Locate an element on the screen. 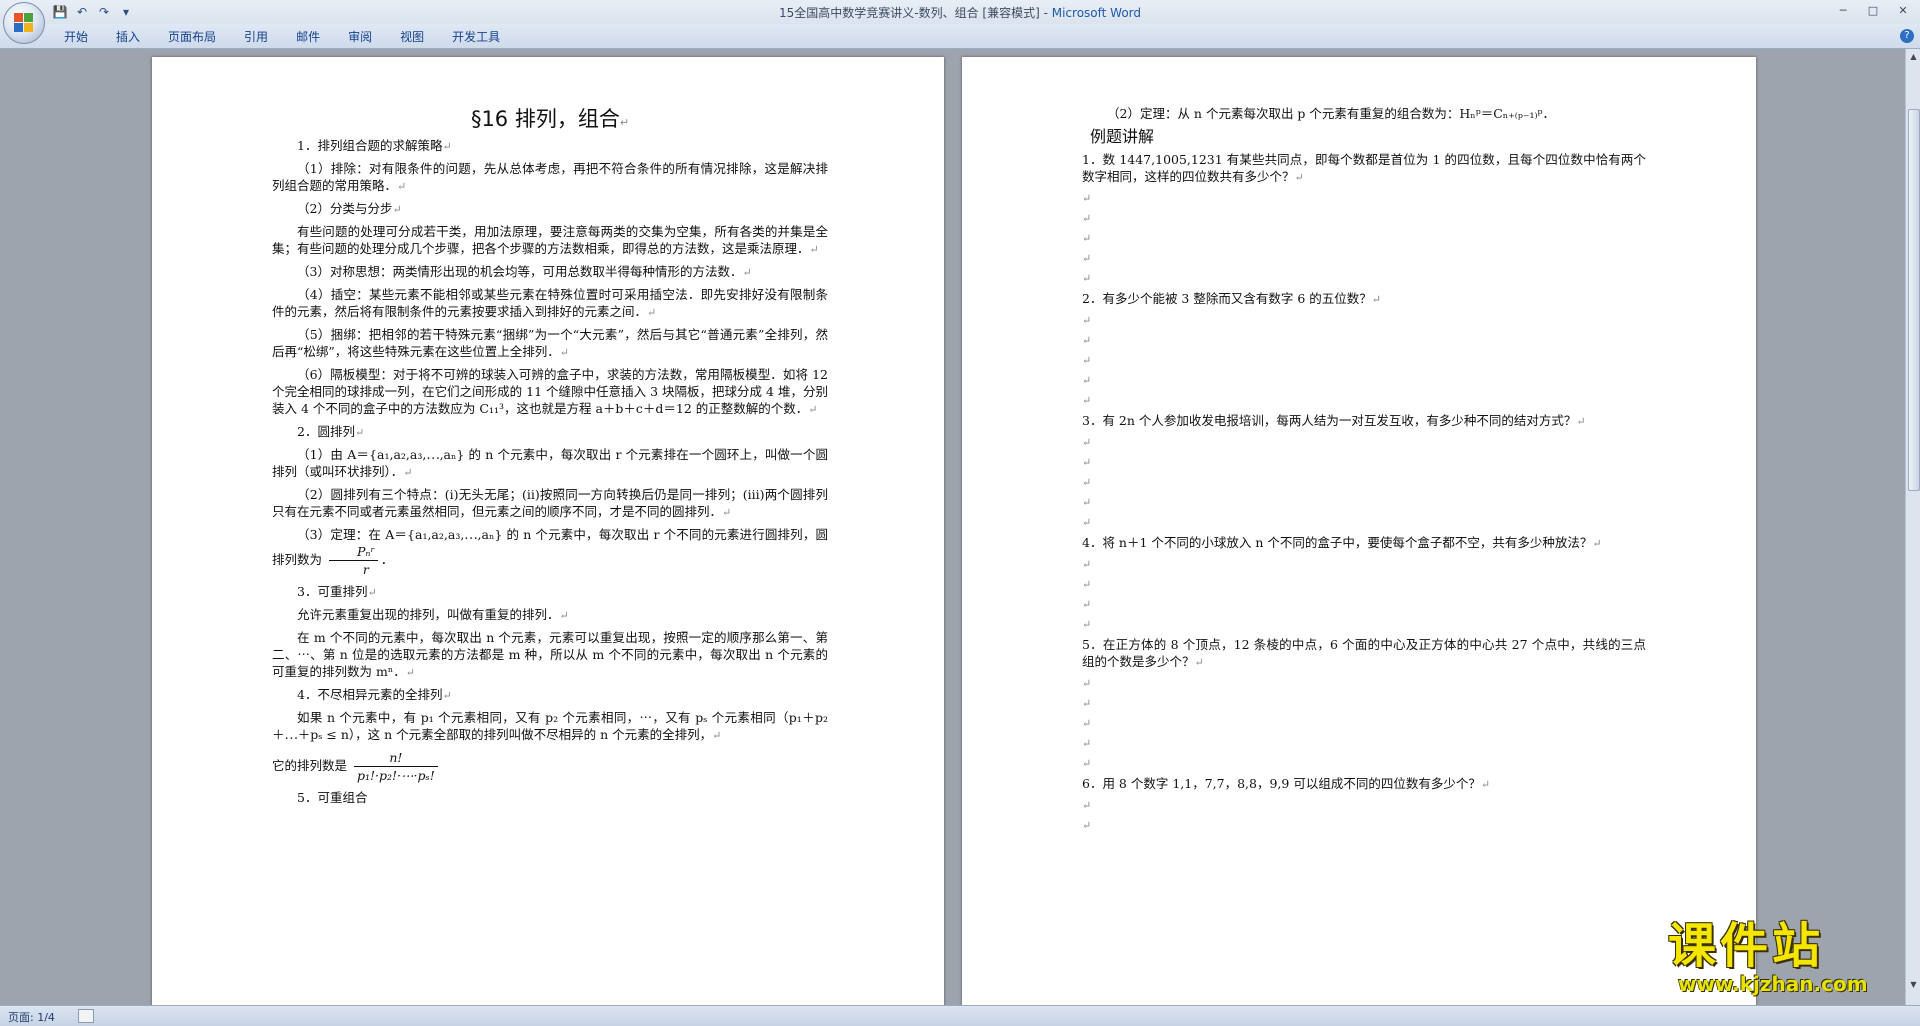  body-paragraph: 允许元素重复出现的排列，叫做有重复的排列．↵ is located at coordinates (550, 615).